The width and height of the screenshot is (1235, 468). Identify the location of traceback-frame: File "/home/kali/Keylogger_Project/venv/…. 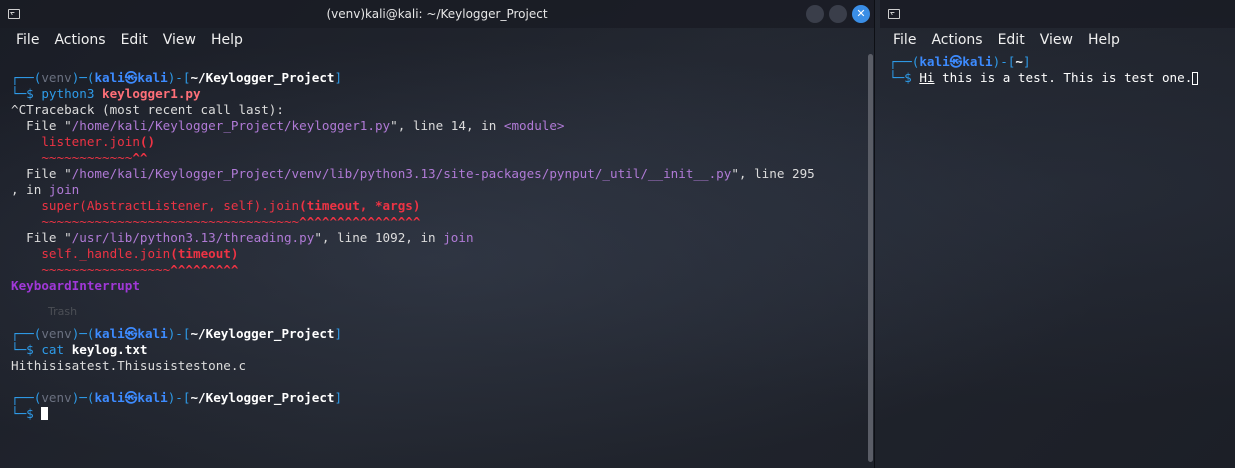
(413, 173).